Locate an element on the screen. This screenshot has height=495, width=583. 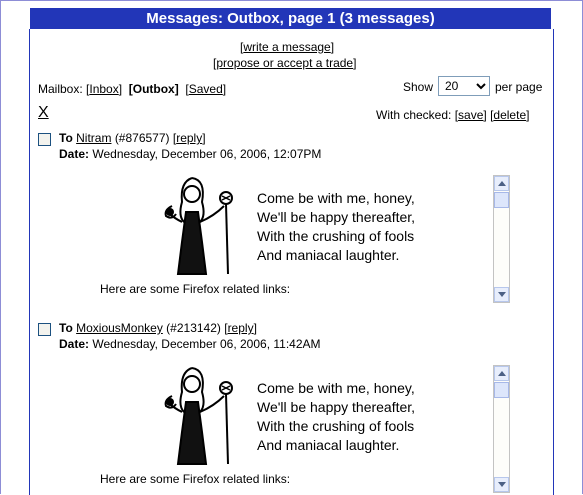
propose-trade-link-wrap: [propose or accept a trade] is located at coordinates (285, 63).